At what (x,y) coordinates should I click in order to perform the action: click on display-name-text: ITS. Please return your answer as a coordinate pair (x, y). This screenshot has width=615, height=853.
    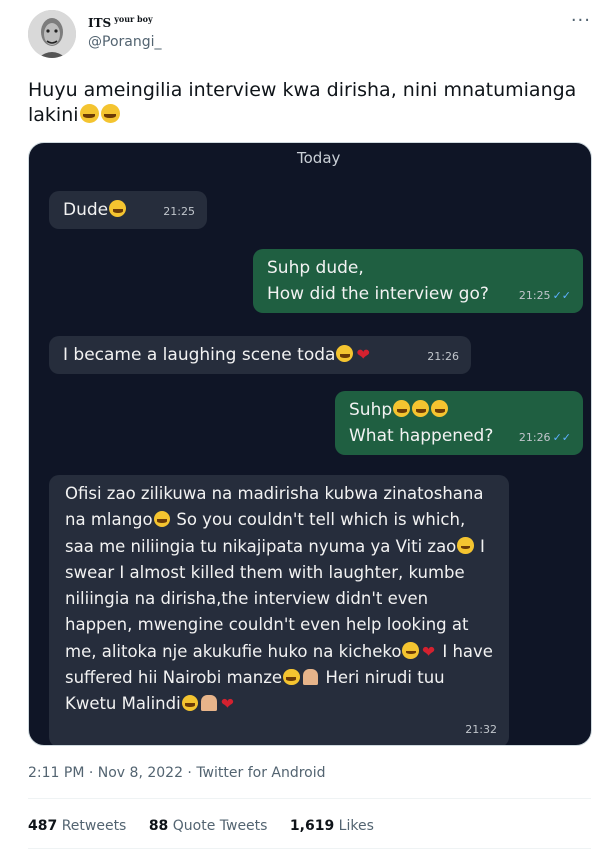
    Looking at the image, I should click on (100, 23).